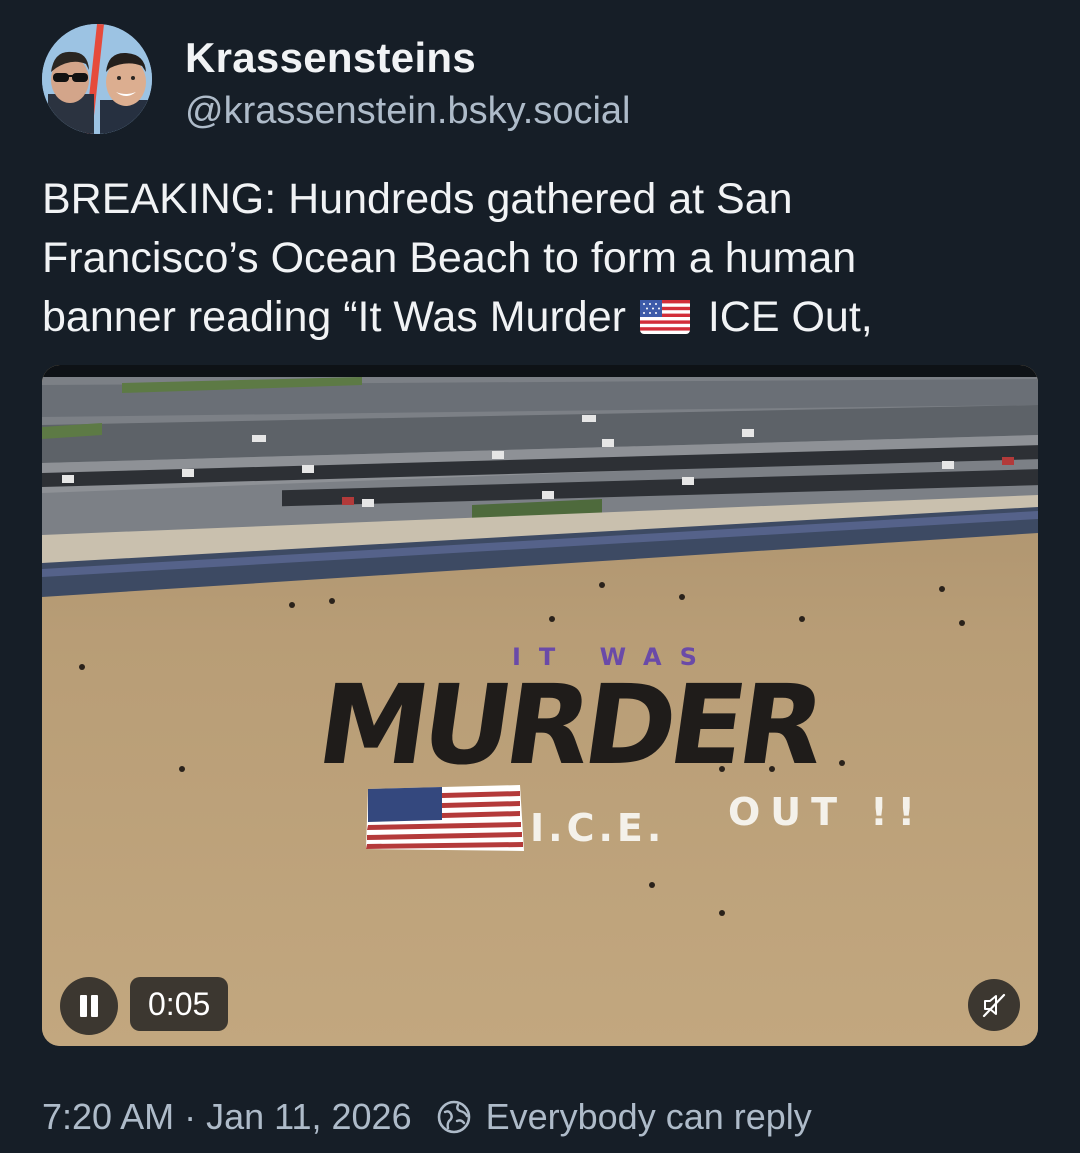 Image resolution: width=1080 pixels, height=1153 pixels. I want to click on post-header: Krassensteins @krassenstein.bsky.social, so click(542, 81).